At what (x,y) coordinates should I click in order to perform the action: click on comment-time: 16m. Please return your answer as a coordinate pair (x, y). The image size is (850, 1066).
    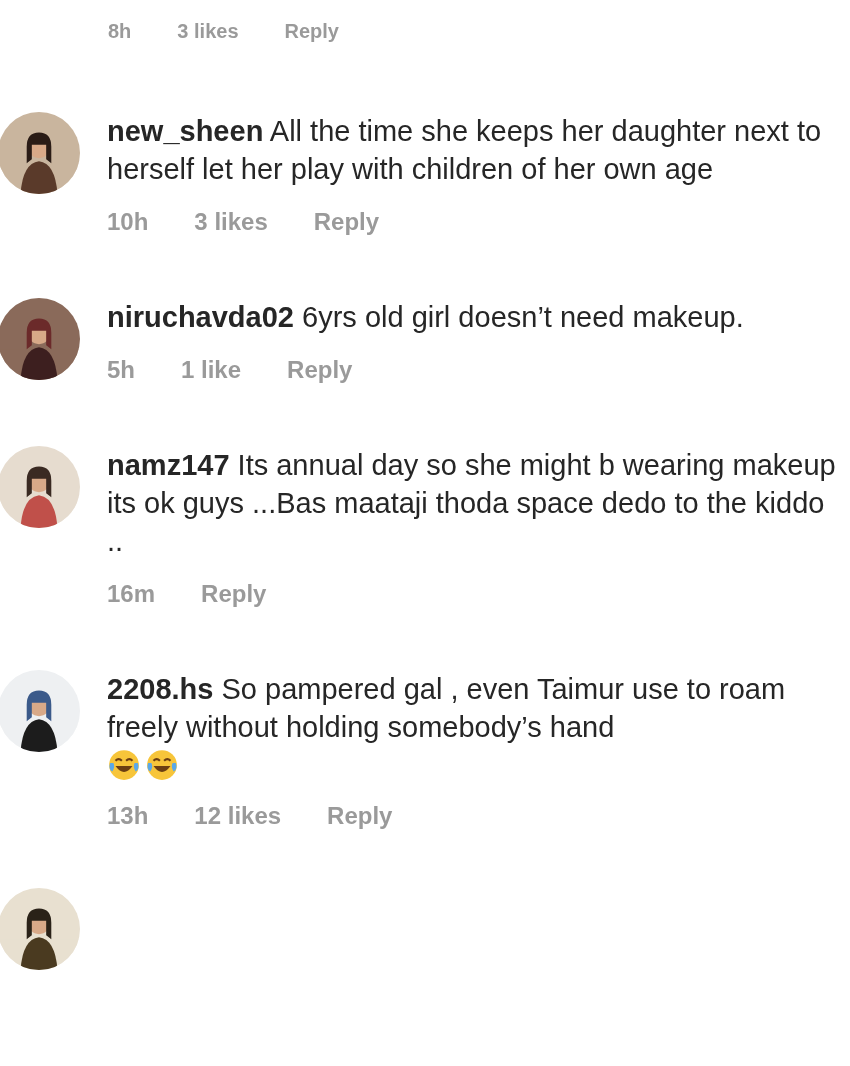
    Looking at the image, I should click on (131, 594).